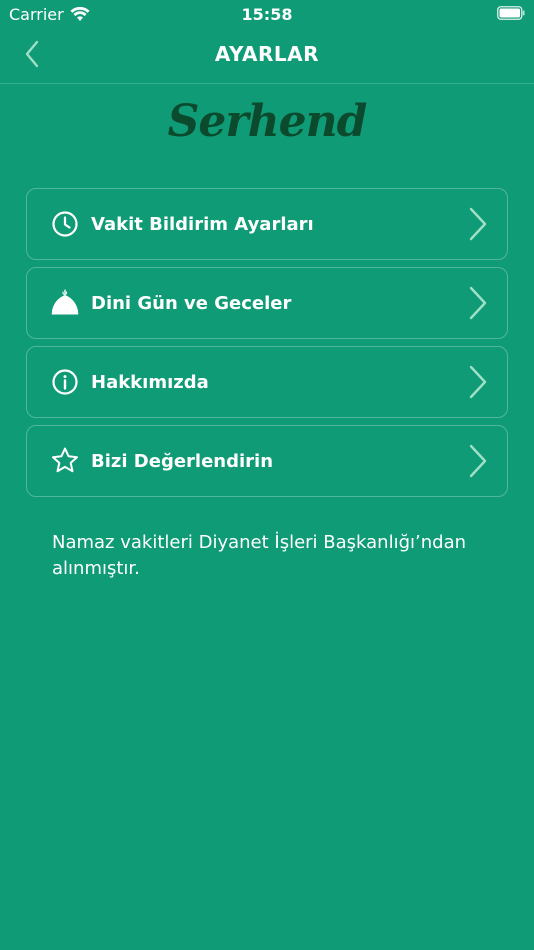 The height and width of the screenshot is (950, 534). I want to click on menu-item-notification-settings: Vakit Bildirim Ayarları, so click(267, 224).